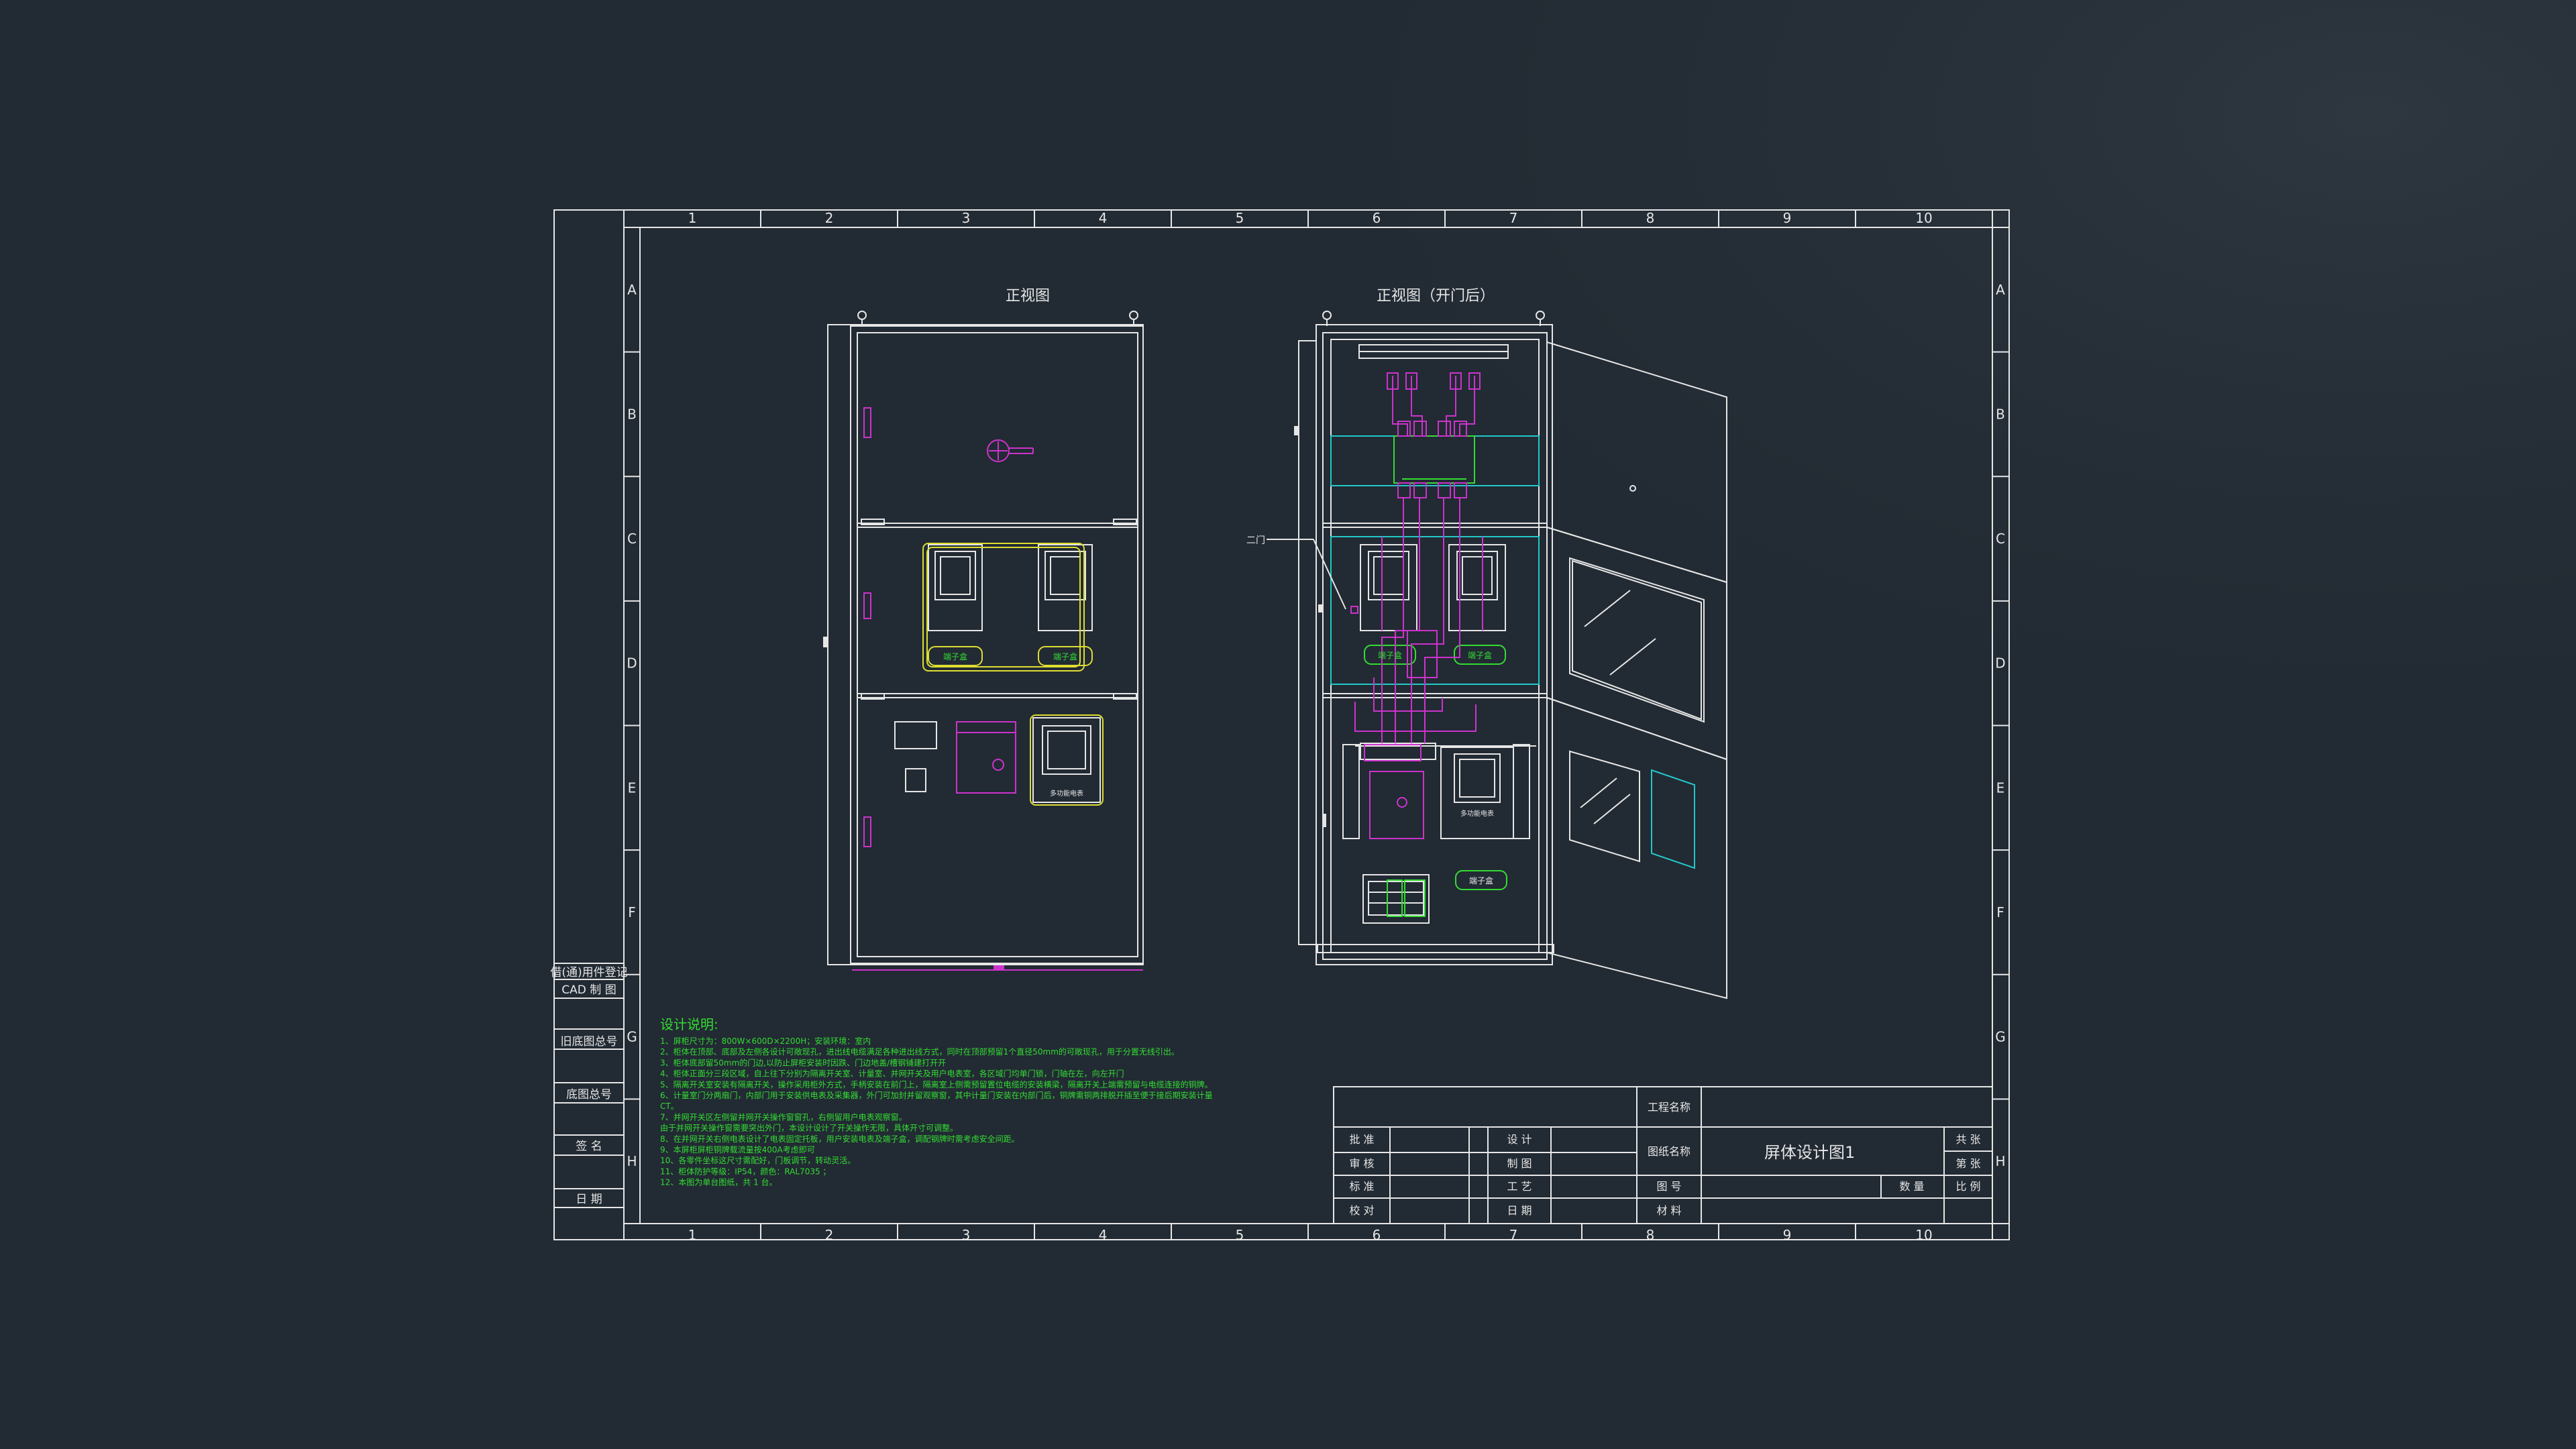 Image resolution: width=2576 pixels, height=1449 pixels. What do you see at coordinates (737, 1149) in the screenshot?
I see `notes-line: 9、本屏柜屏柜铜牌载流量按400A考虑即可` at bounding box center [737, 1149].